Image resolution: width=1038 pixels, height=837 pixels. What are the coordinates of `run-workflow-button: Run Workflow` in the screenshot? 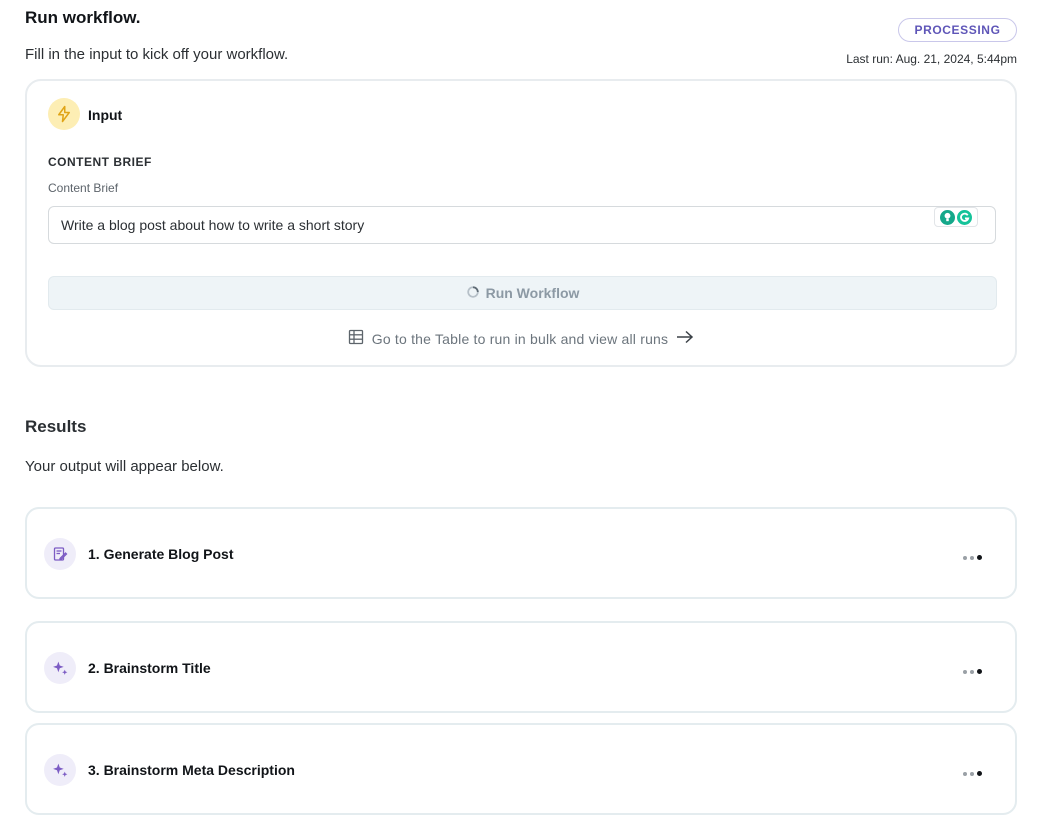 It's located at (522, 293).